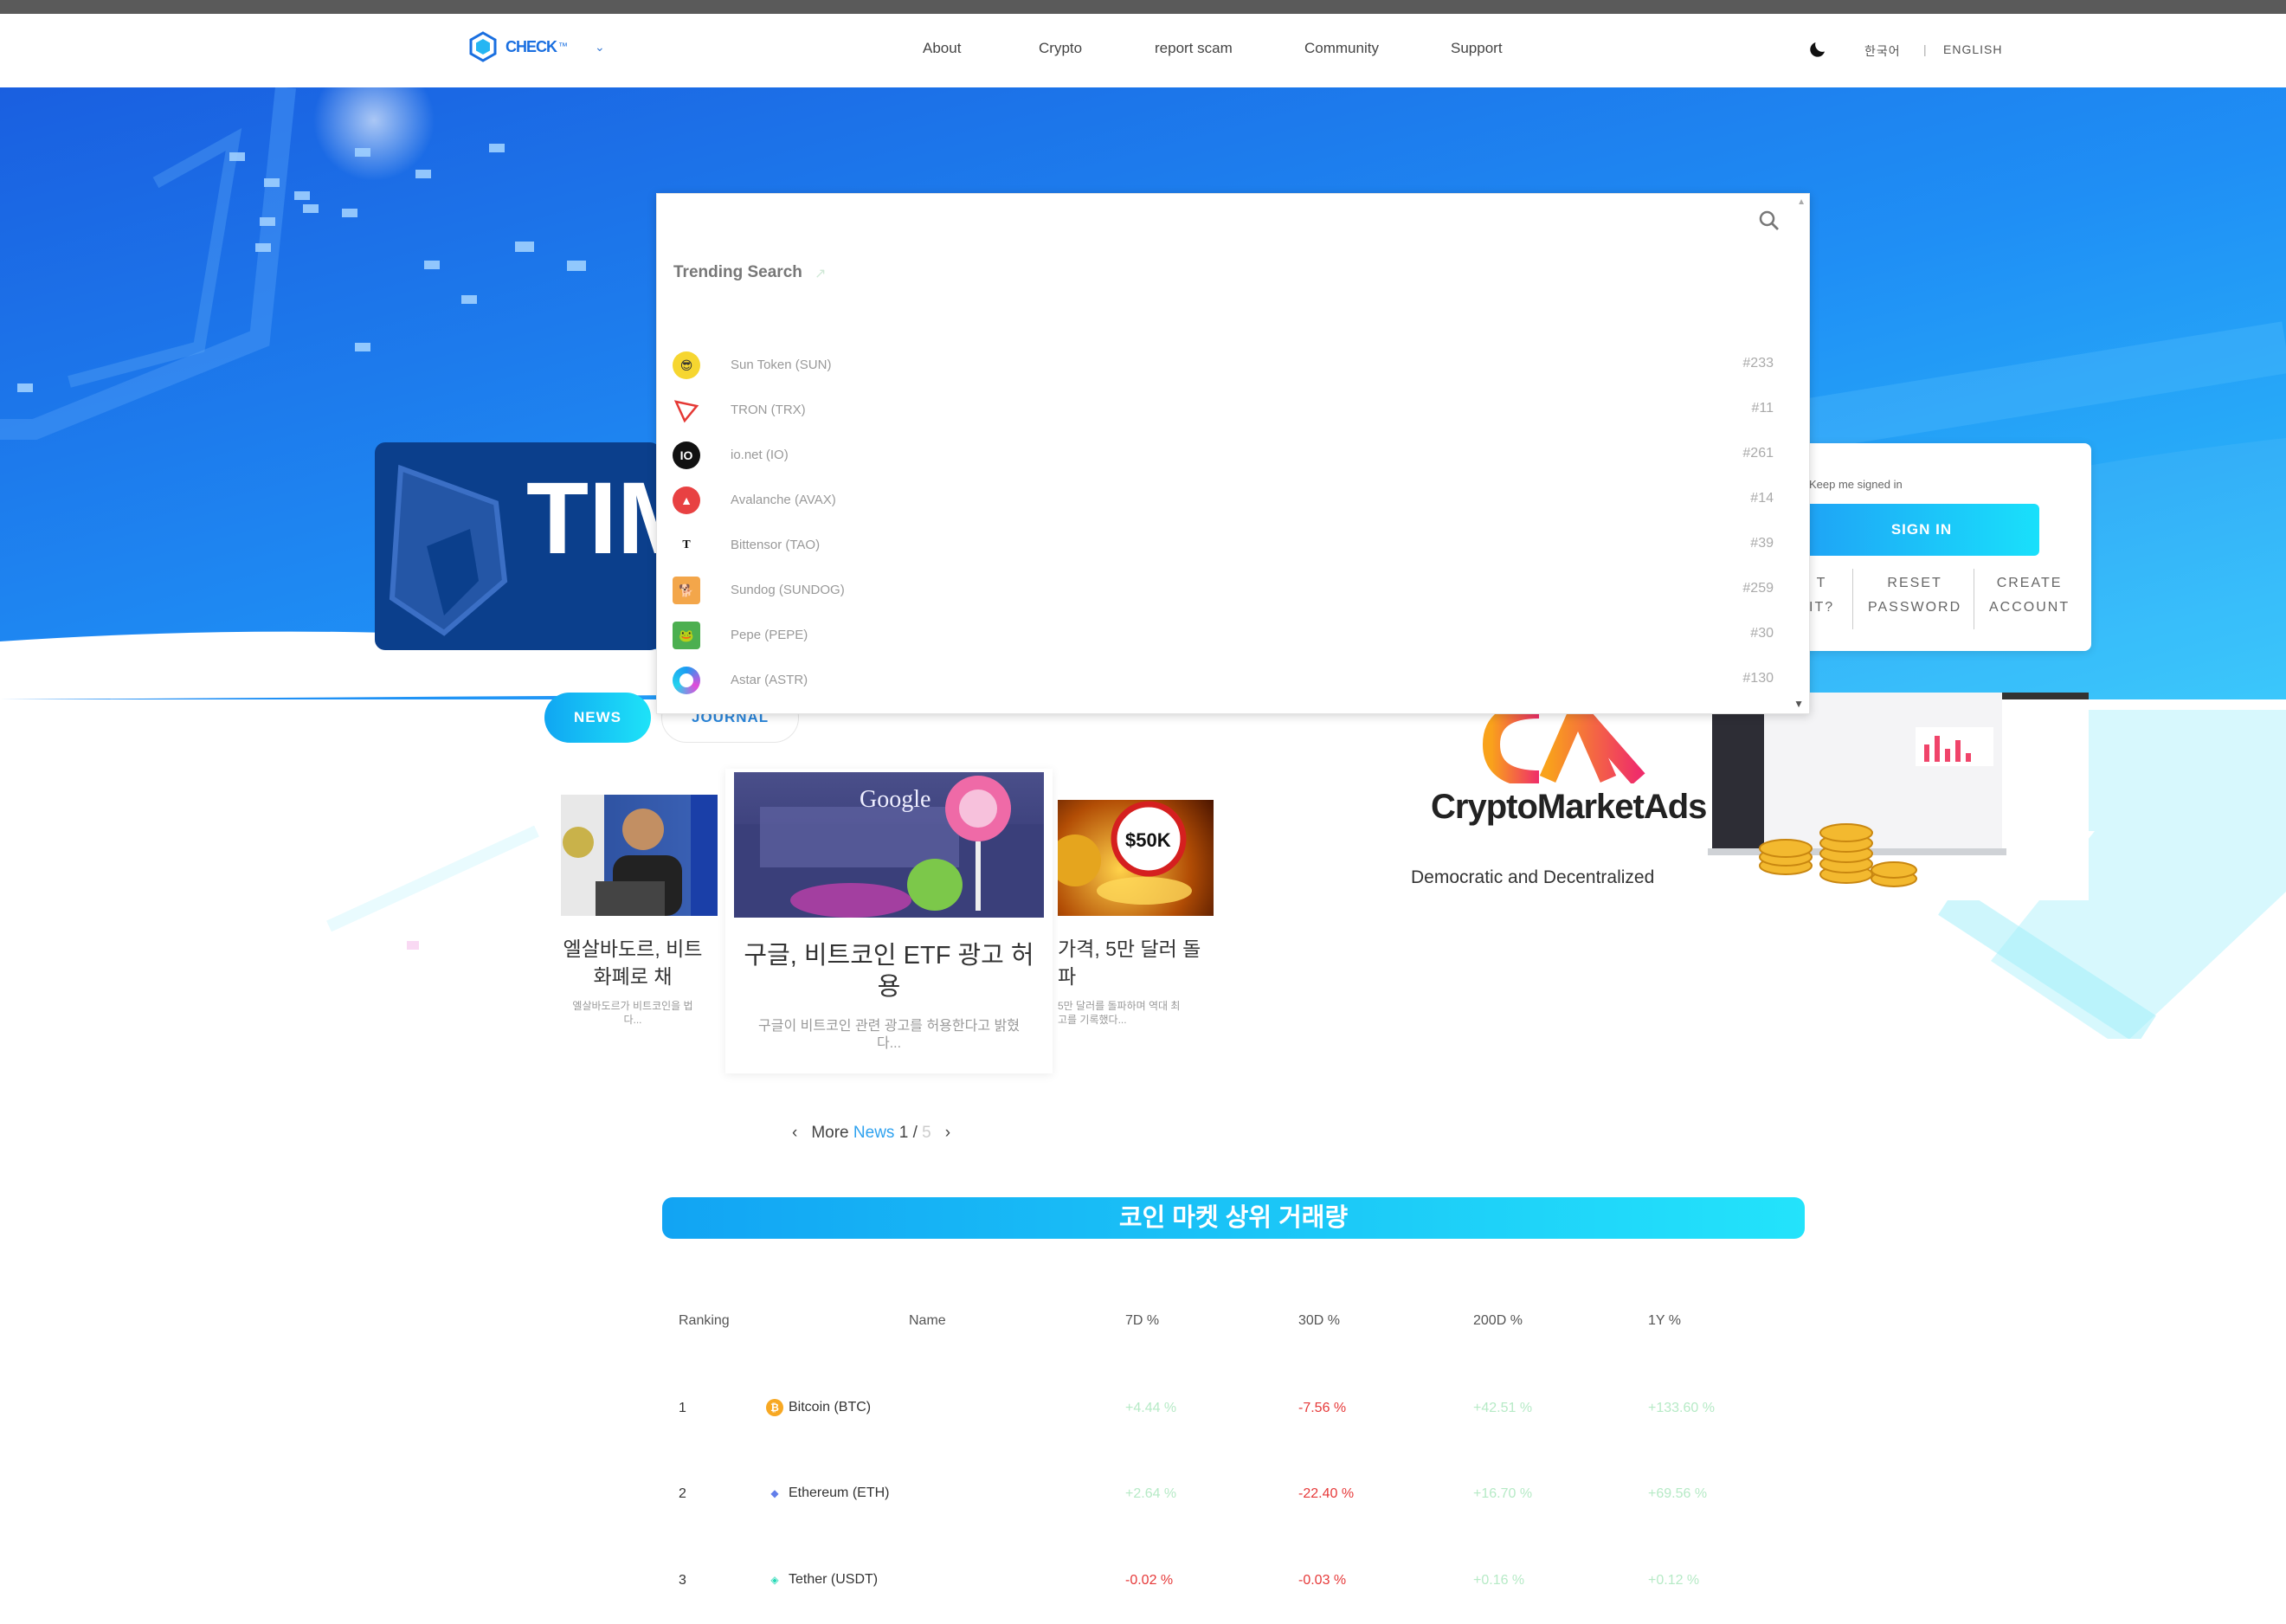 The image size is (2286, 1624). I want to click on forgot-id-link: T IT?, so click(1822, 595).